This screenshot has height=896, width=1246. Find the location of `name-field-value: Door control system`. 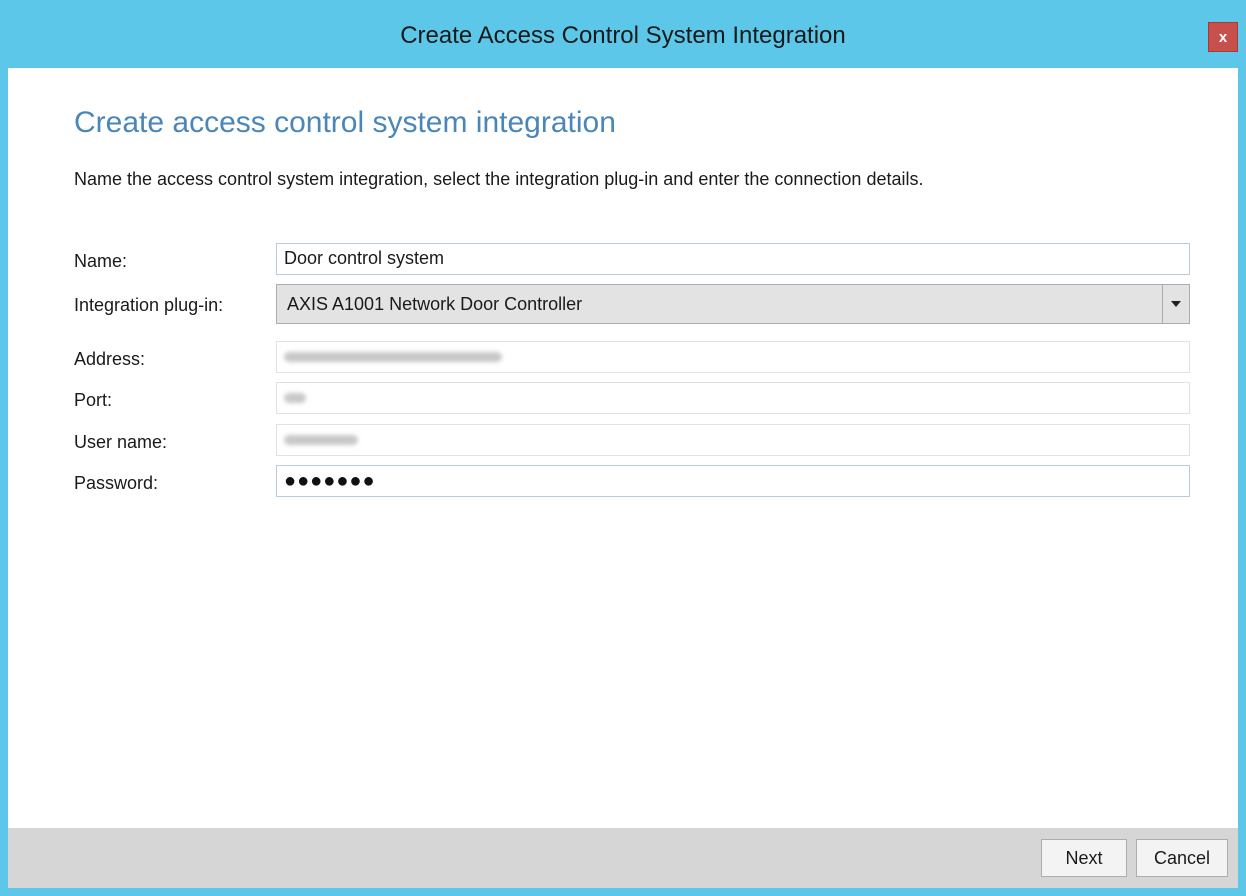

name-field-value: Door control system is located at coordinates (364, 258).